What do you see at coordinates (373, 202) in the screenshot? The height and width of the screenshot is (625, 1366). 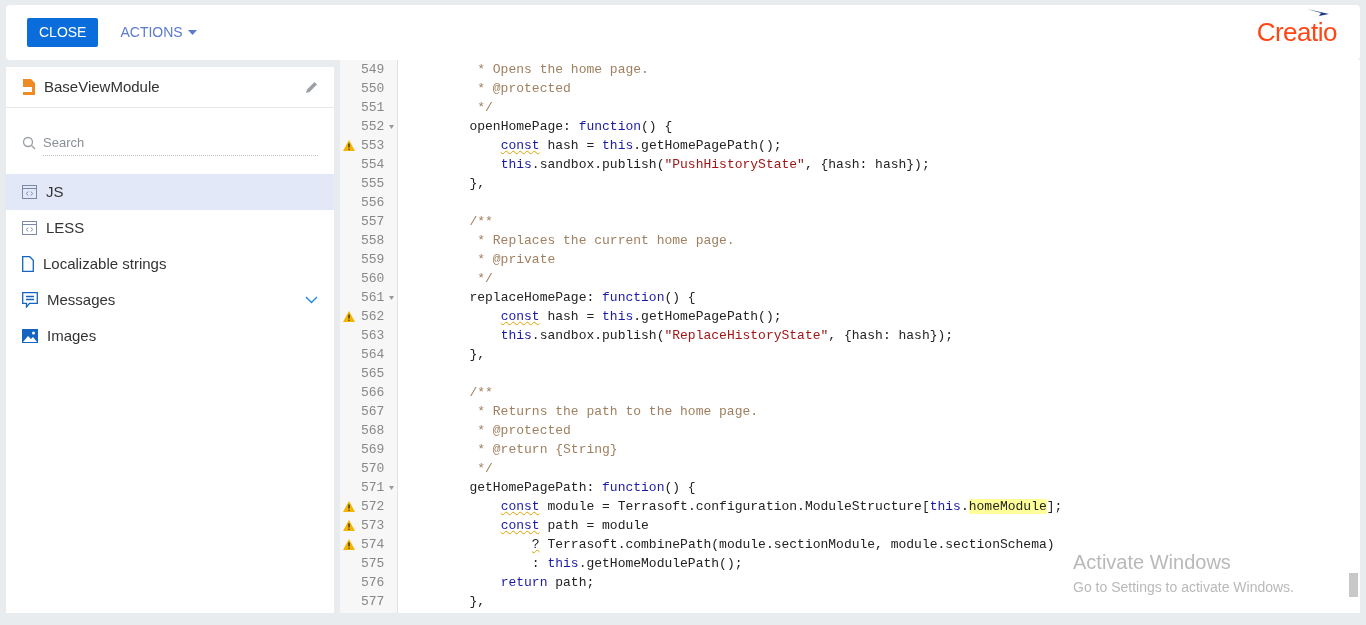 I see `line-number: 556` at bounding box center [373, 202].